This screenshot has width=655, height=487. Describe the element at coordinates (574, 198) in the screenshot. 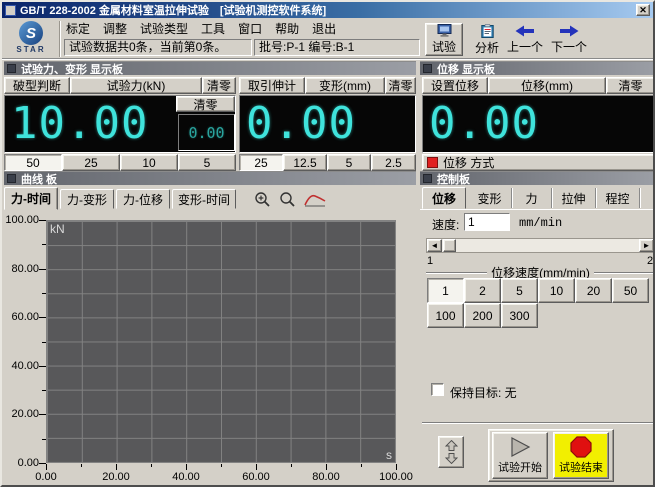

I see `ctab-tensile: 拉伸` at that location.